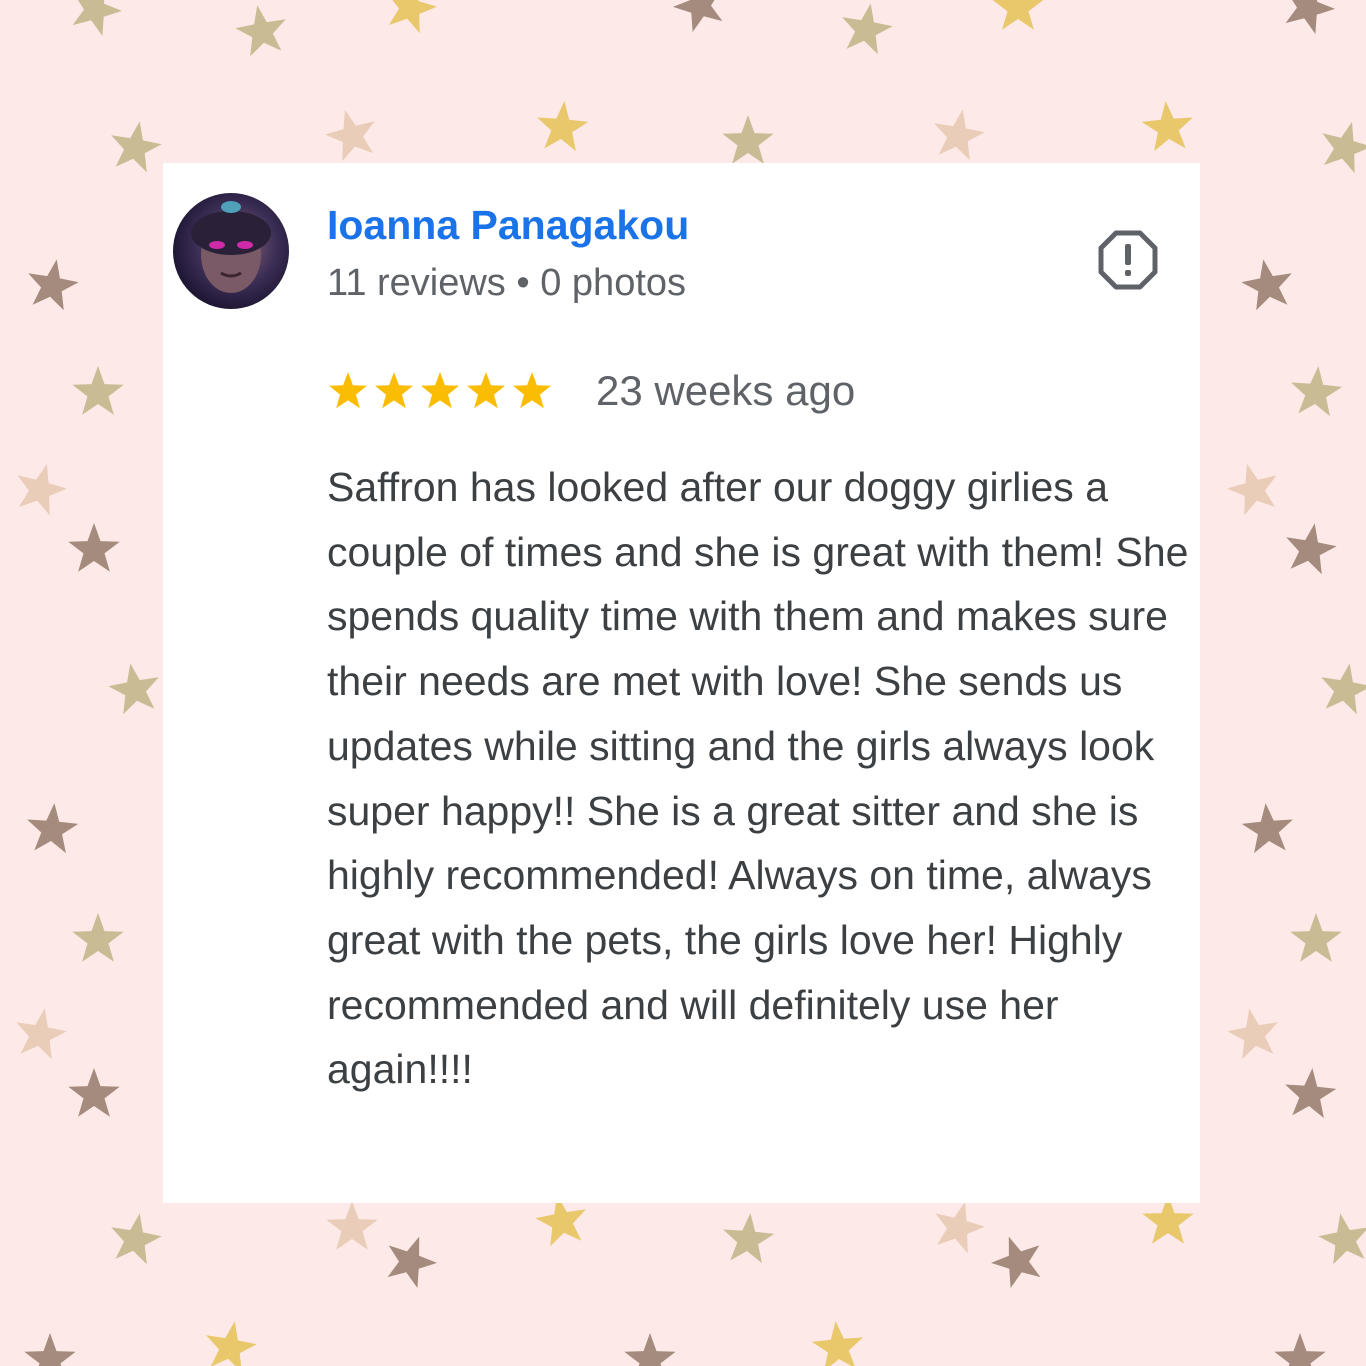 This screenshot has width=1366, height=1366. I want to click on avatar-photo, so click(231, 247).